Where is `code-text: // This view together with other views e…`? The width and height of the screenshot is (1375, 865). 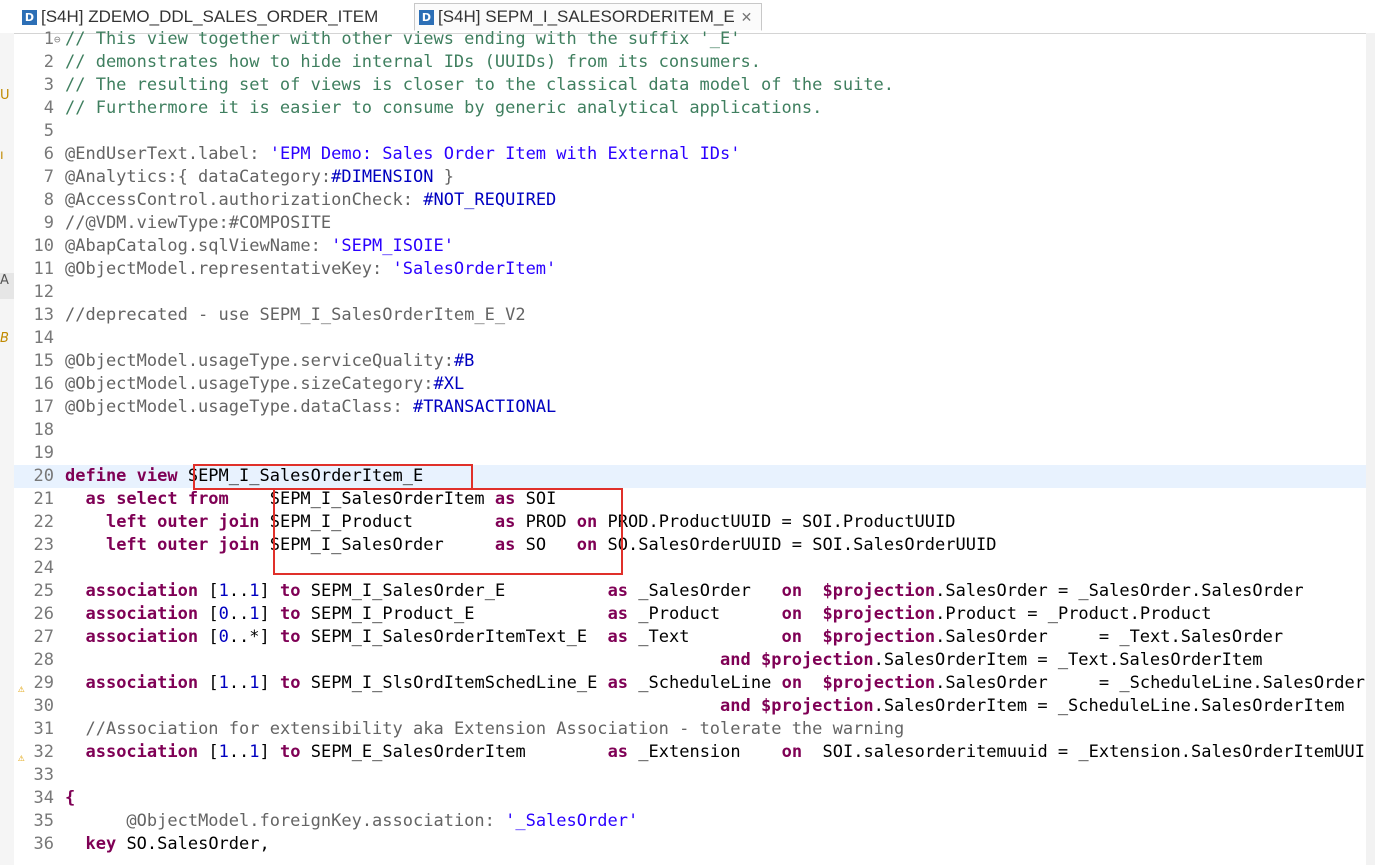
code-text: // This view together with other views e… is located at coordinates (403, 39).